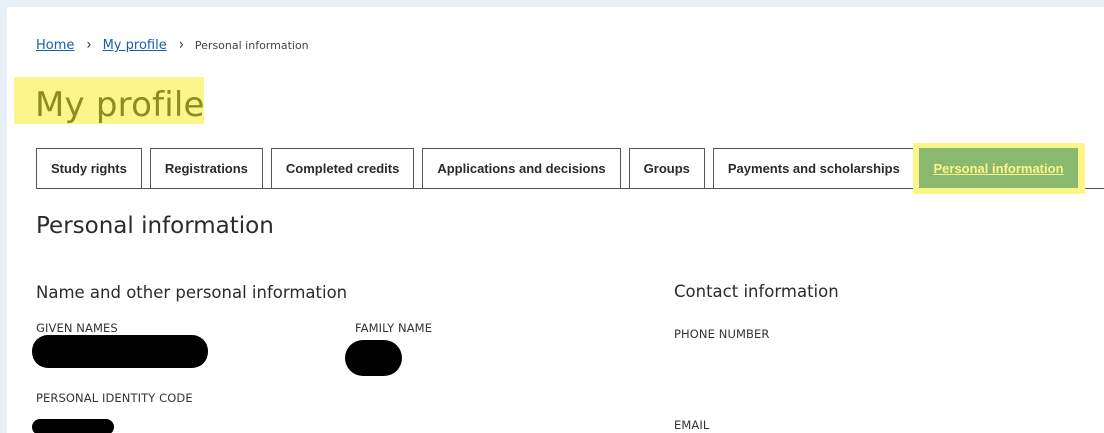 Image resolution: width=1104 pixels, height=433 pixels. I want to click on name-section-heading: Name and other personal information, so click(192, 292).